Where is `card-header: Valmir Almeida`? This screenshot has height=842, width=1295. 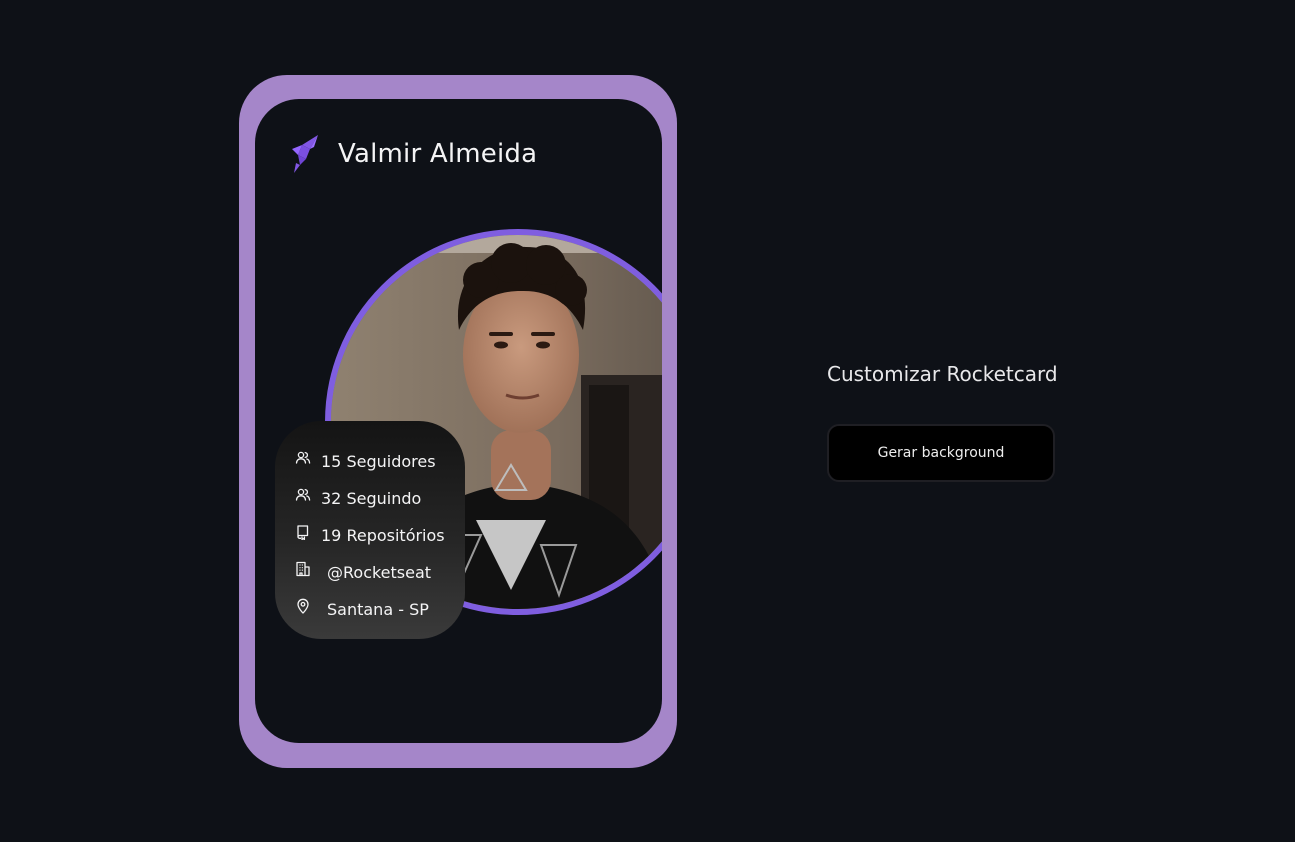
card-header: Valmir Almeida is located at coordinates (412, 154).